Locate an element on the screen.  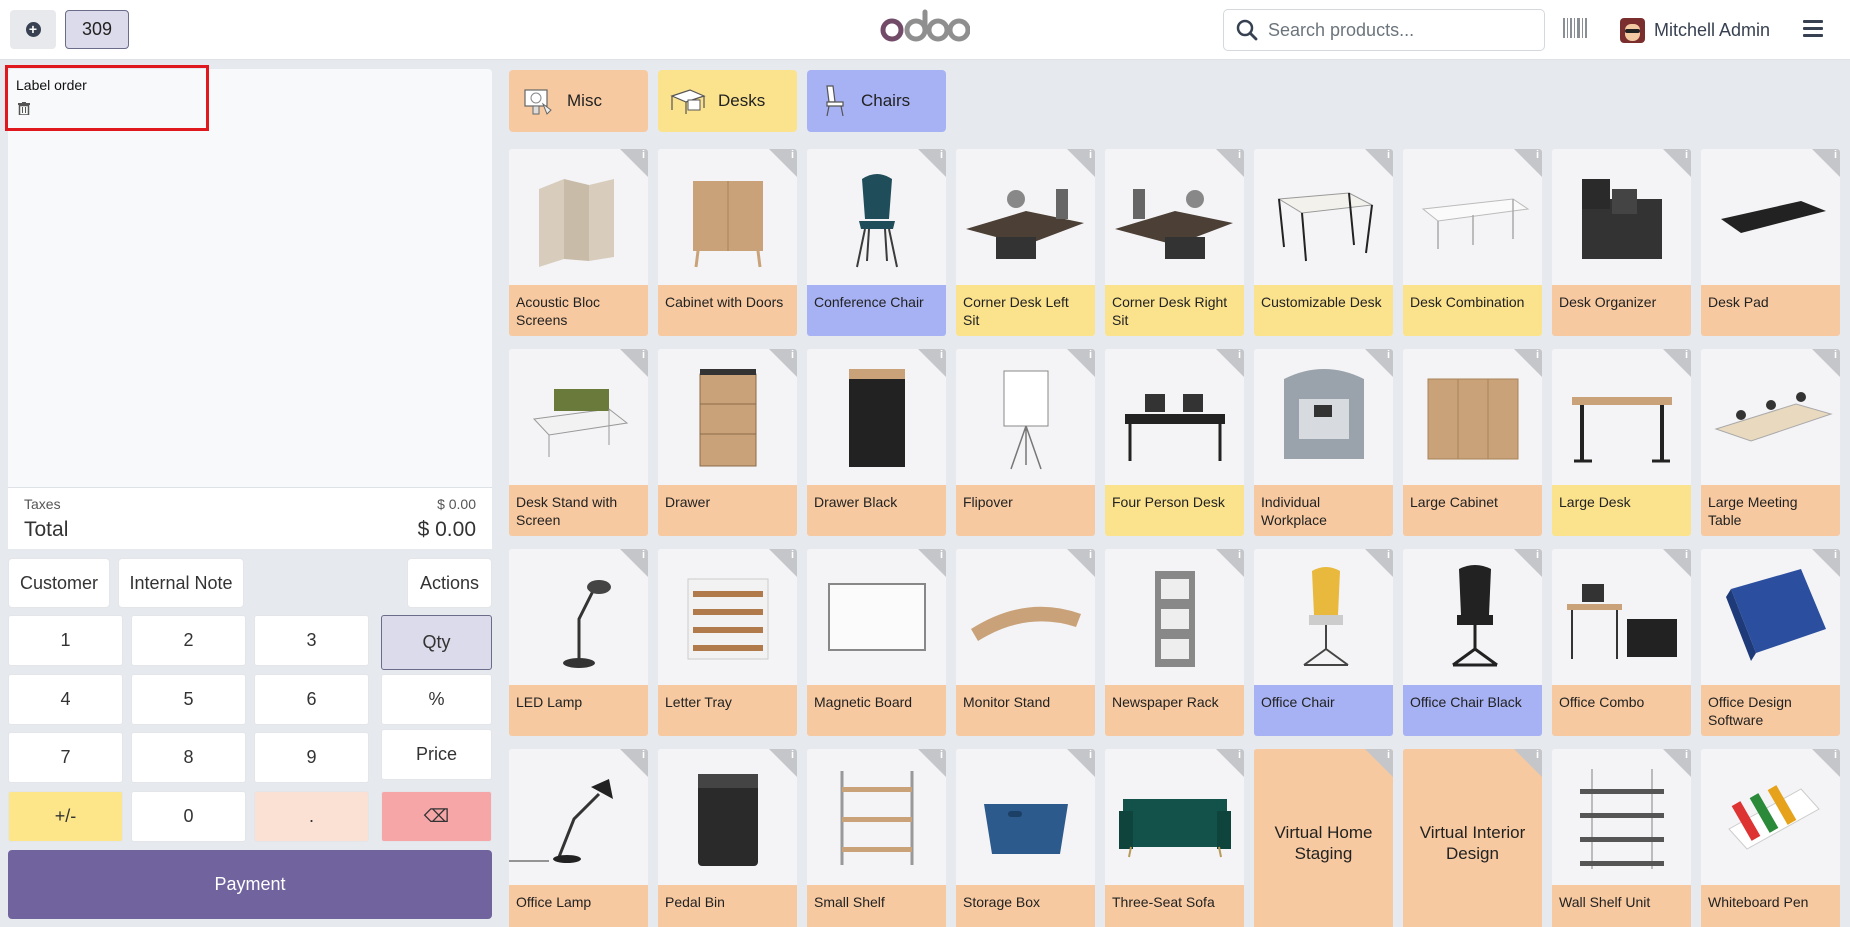
category-chairs: Chairs is located at coordinates (876, 101).